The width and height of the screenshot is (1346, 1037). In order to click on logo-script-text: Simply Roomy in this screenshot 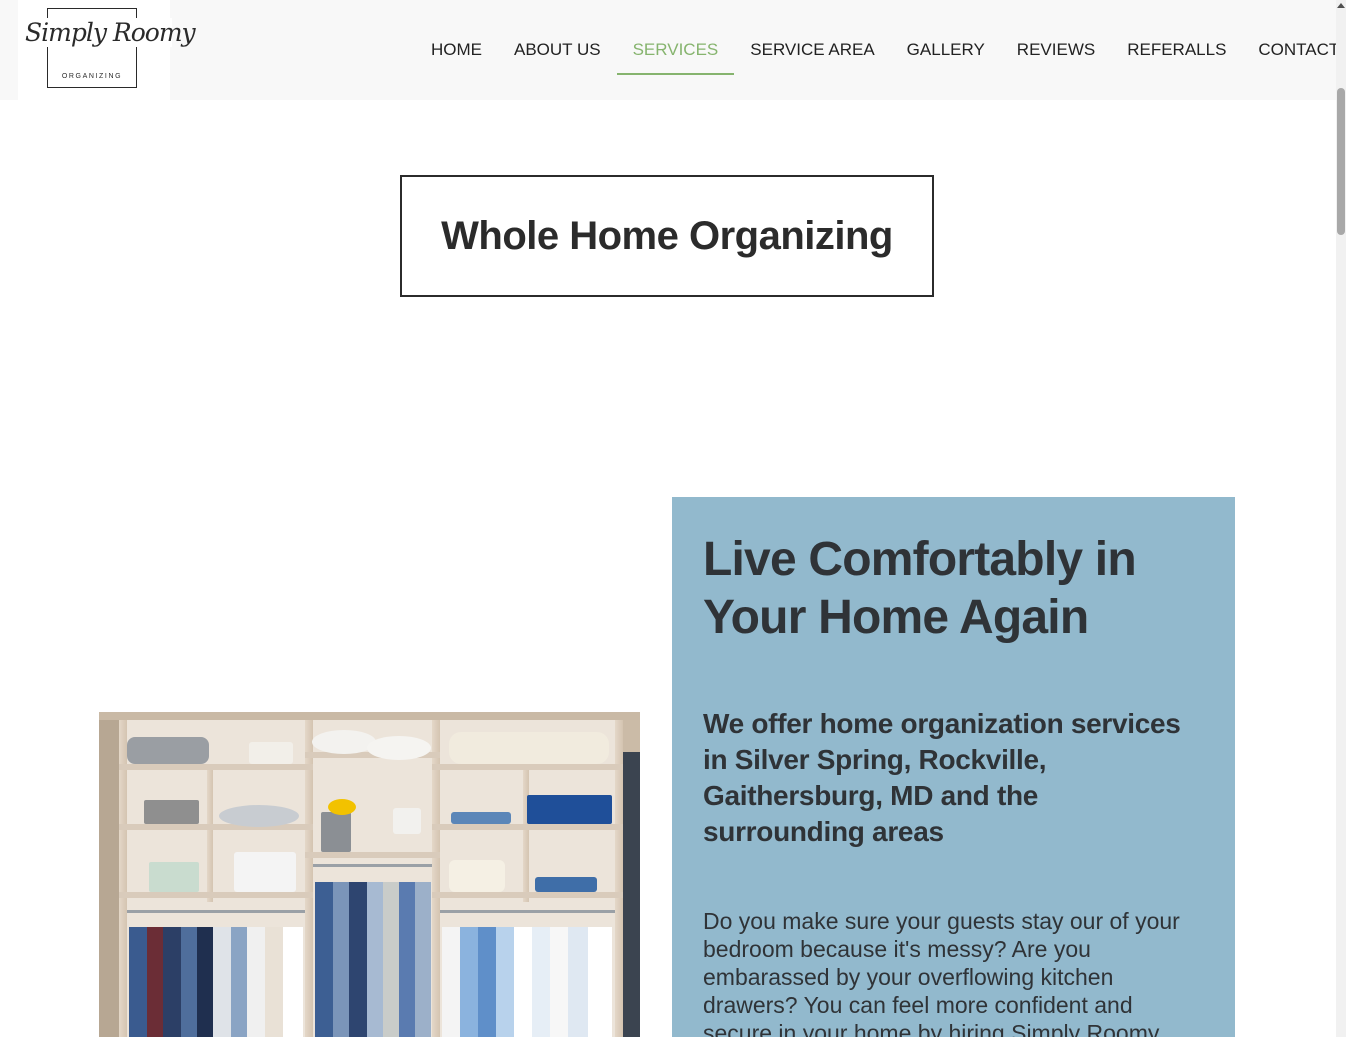, I will do `click(109, 32)`.